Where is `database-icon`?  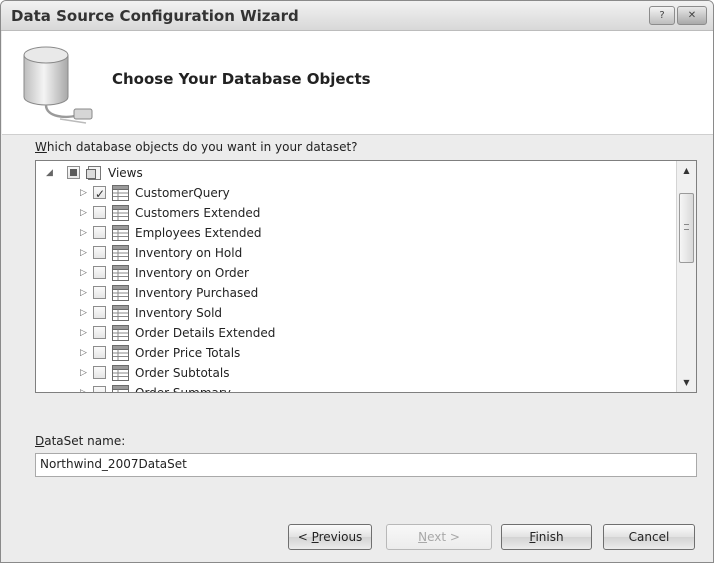
database-icon is located at coordinates (58, 85).